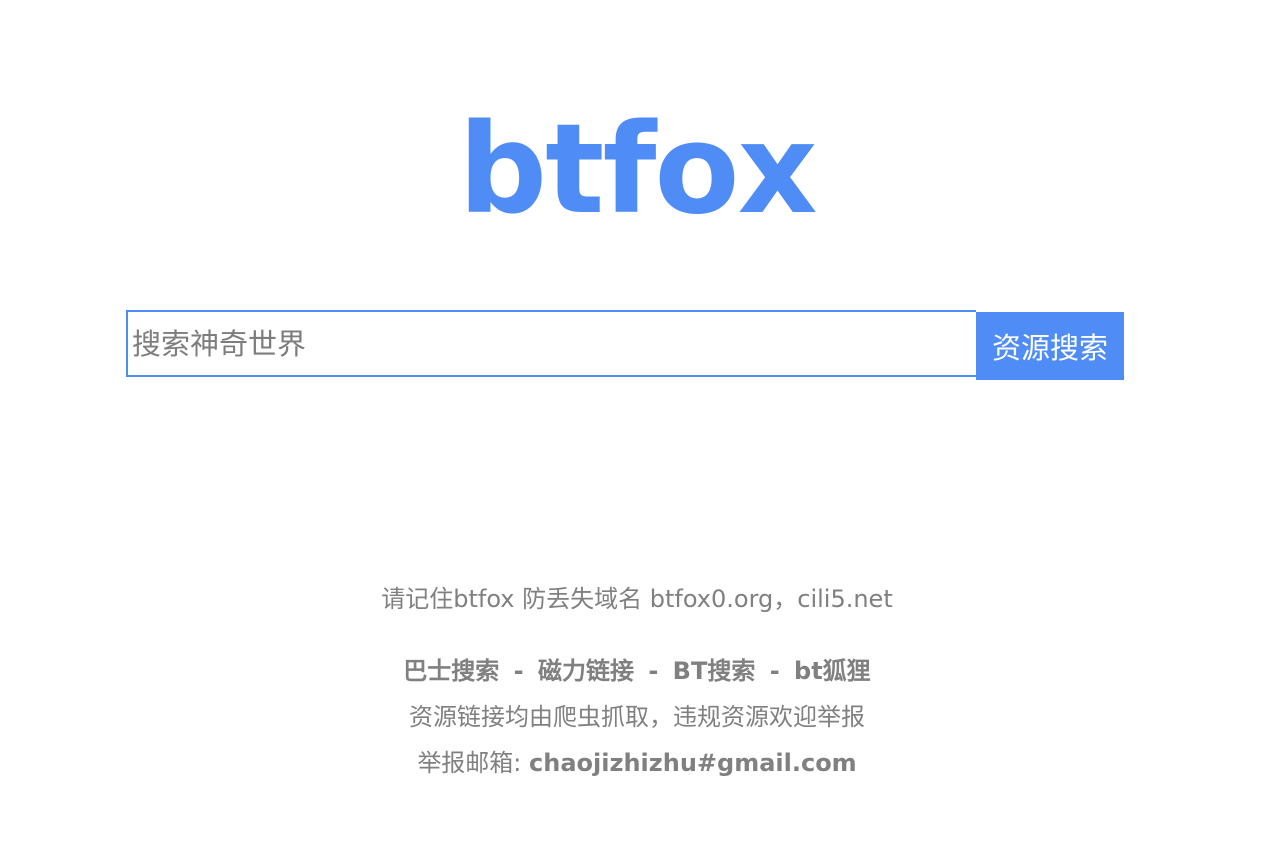  What do you see at coordinates (714, 671) in the screenshot?
I see `footer-link-bt-search: BT搜索` at bounding box center [714, 671].